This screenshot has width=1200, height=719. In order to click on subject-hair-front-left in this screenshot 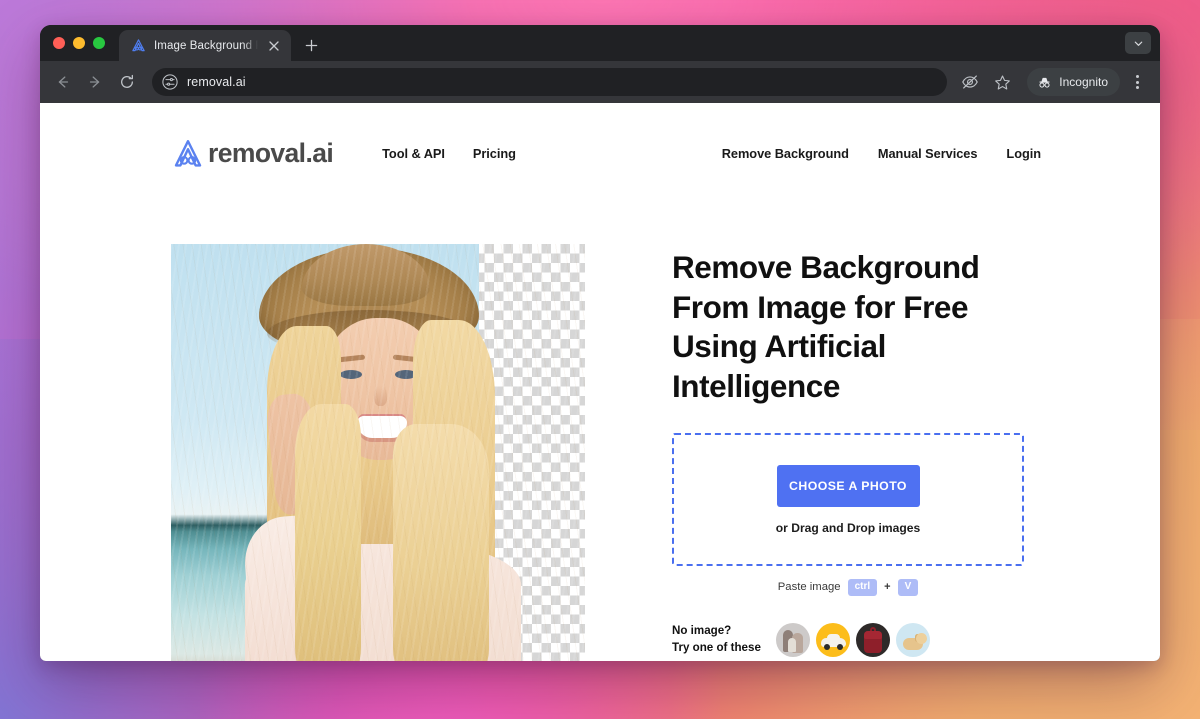, I will do `click(328, 532)`.